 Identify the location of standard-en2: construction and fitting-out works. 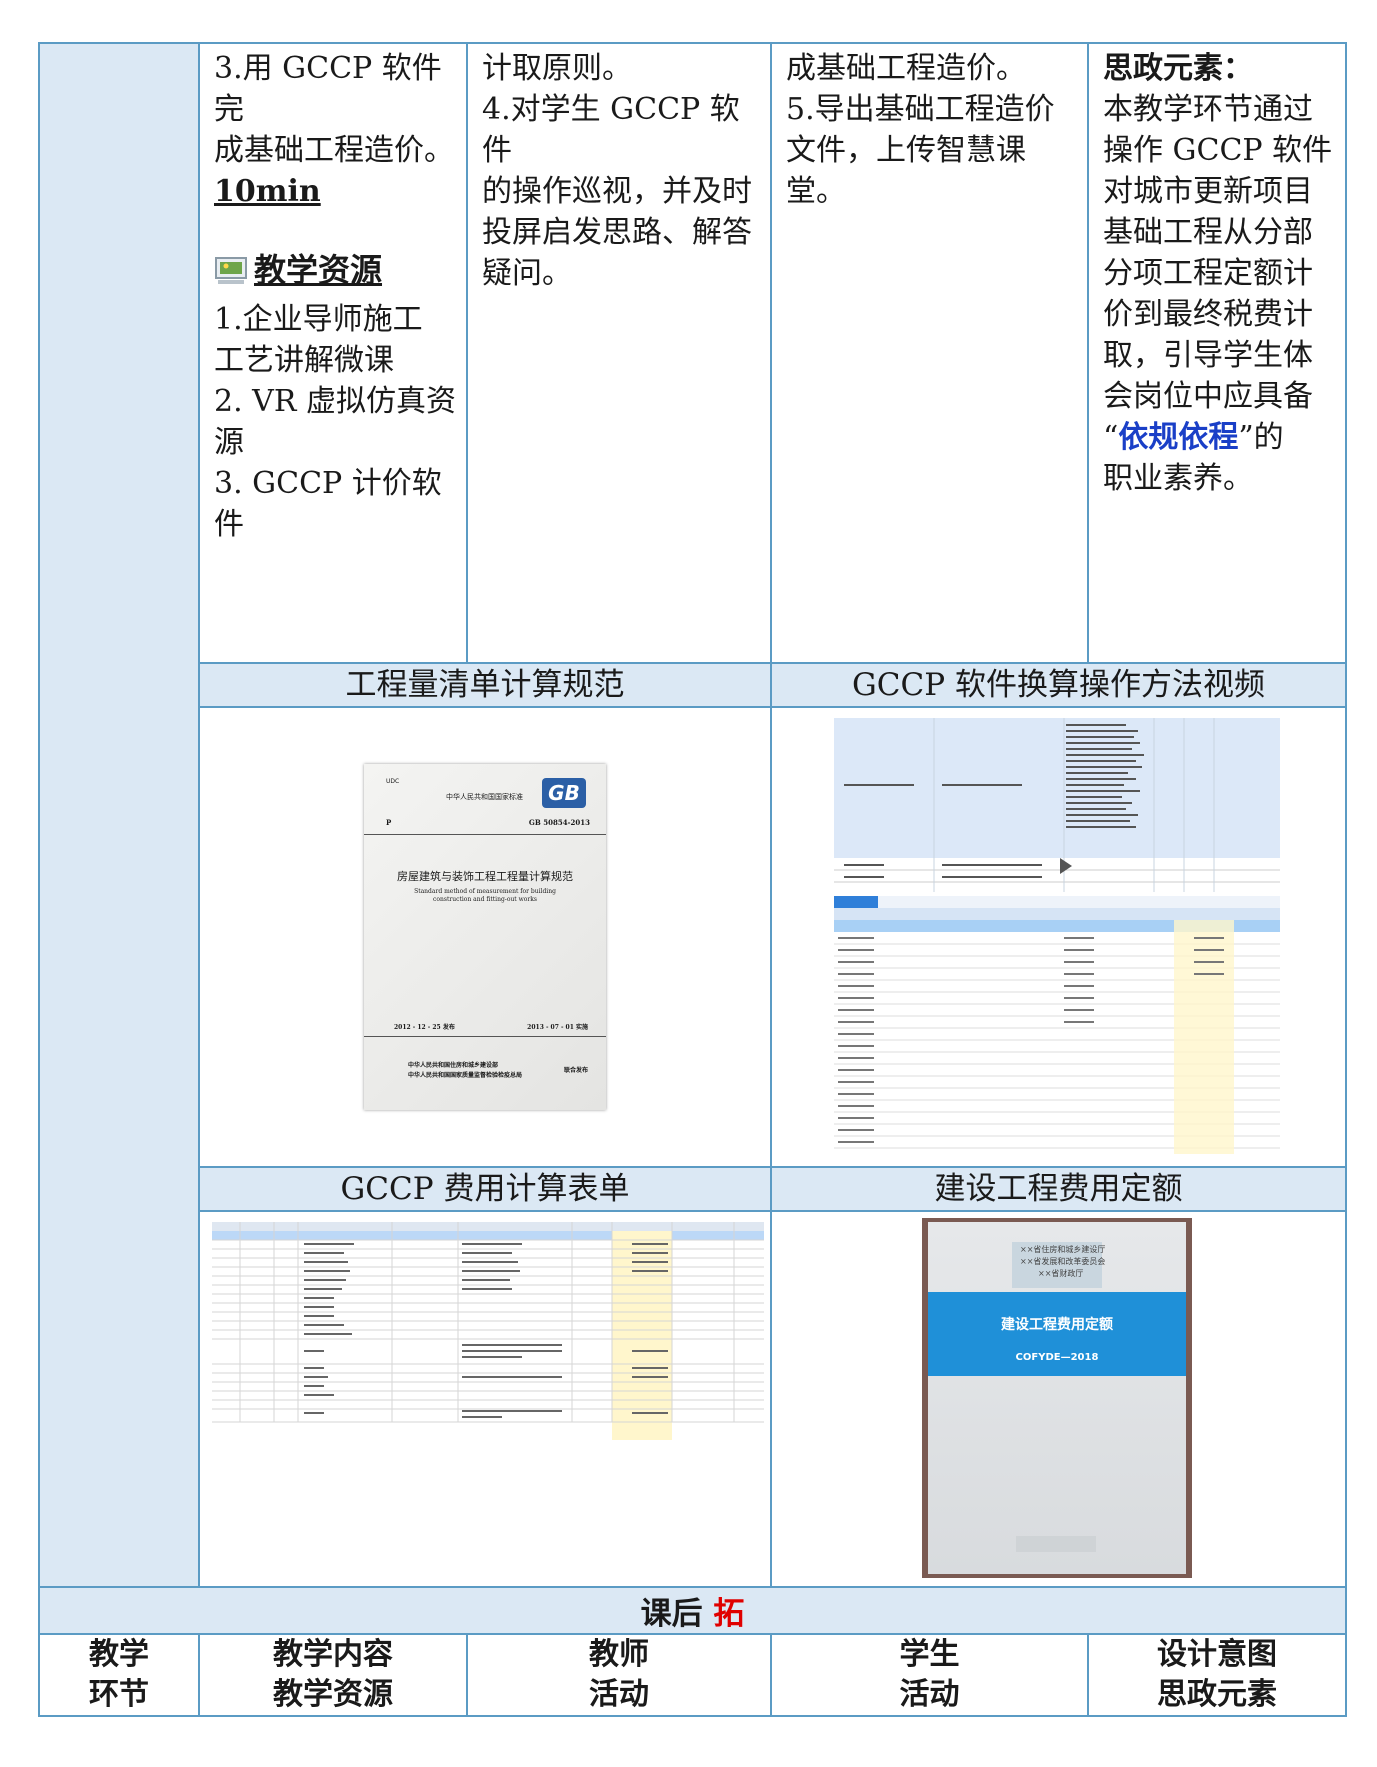
(485, 899).